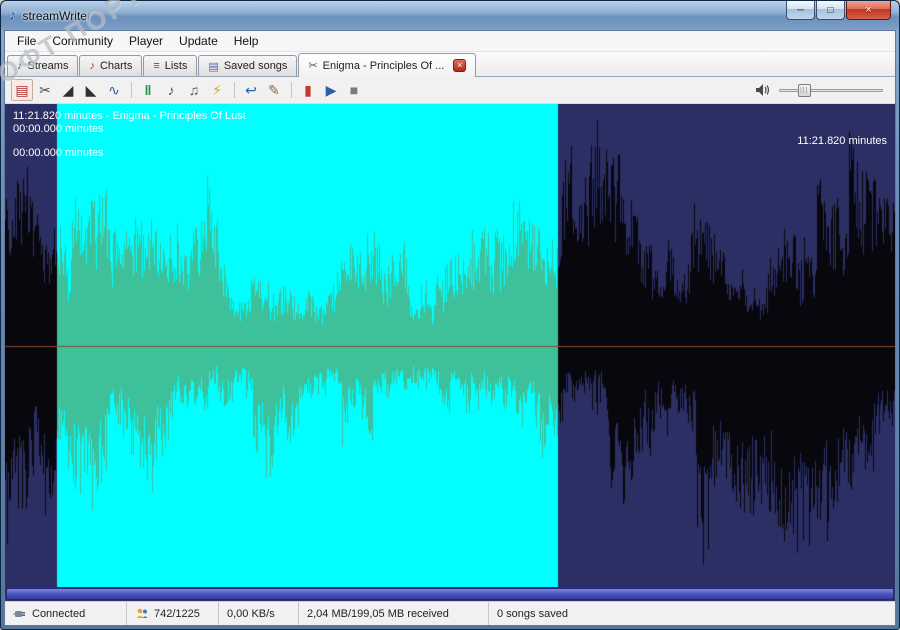 The image size is (900, 630). What do you see at coordinates (91, 90) in the screenshot?
I see `fade-out-button: ◣` at bounding box center [91, 90].